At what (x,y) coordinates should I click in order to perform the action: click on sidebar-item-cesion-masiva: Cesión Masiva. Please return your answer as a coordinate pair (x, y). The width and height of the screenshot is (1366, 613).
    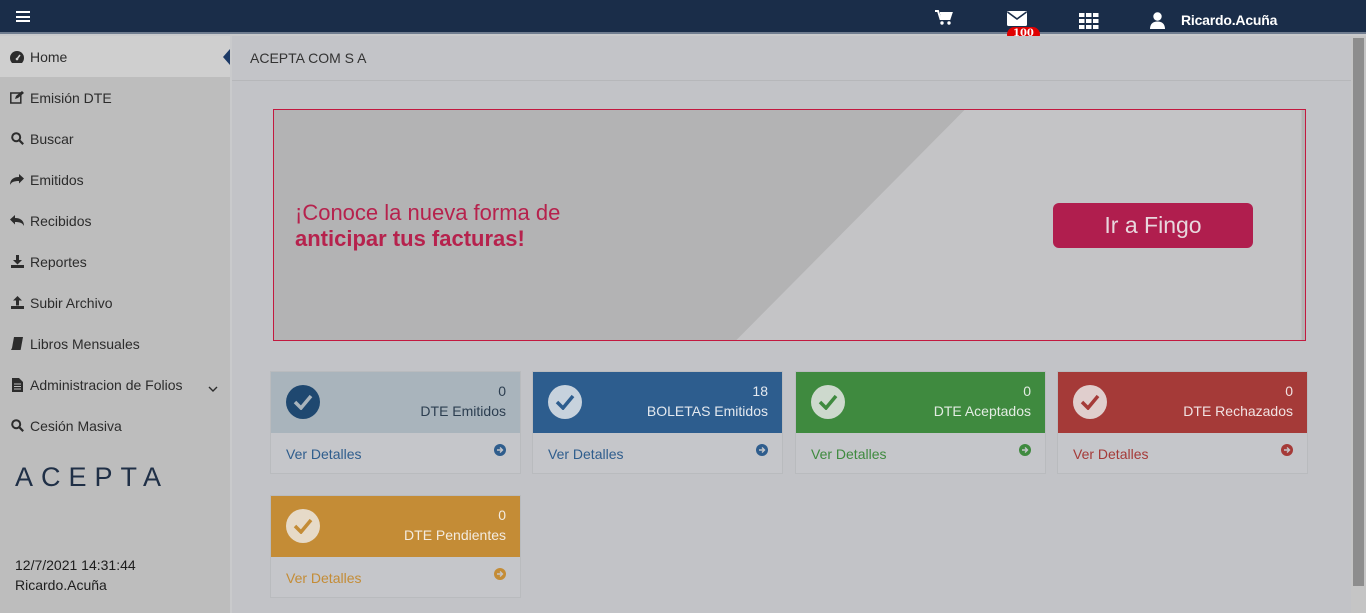
    Looking at the image, I should click on (115, 425).